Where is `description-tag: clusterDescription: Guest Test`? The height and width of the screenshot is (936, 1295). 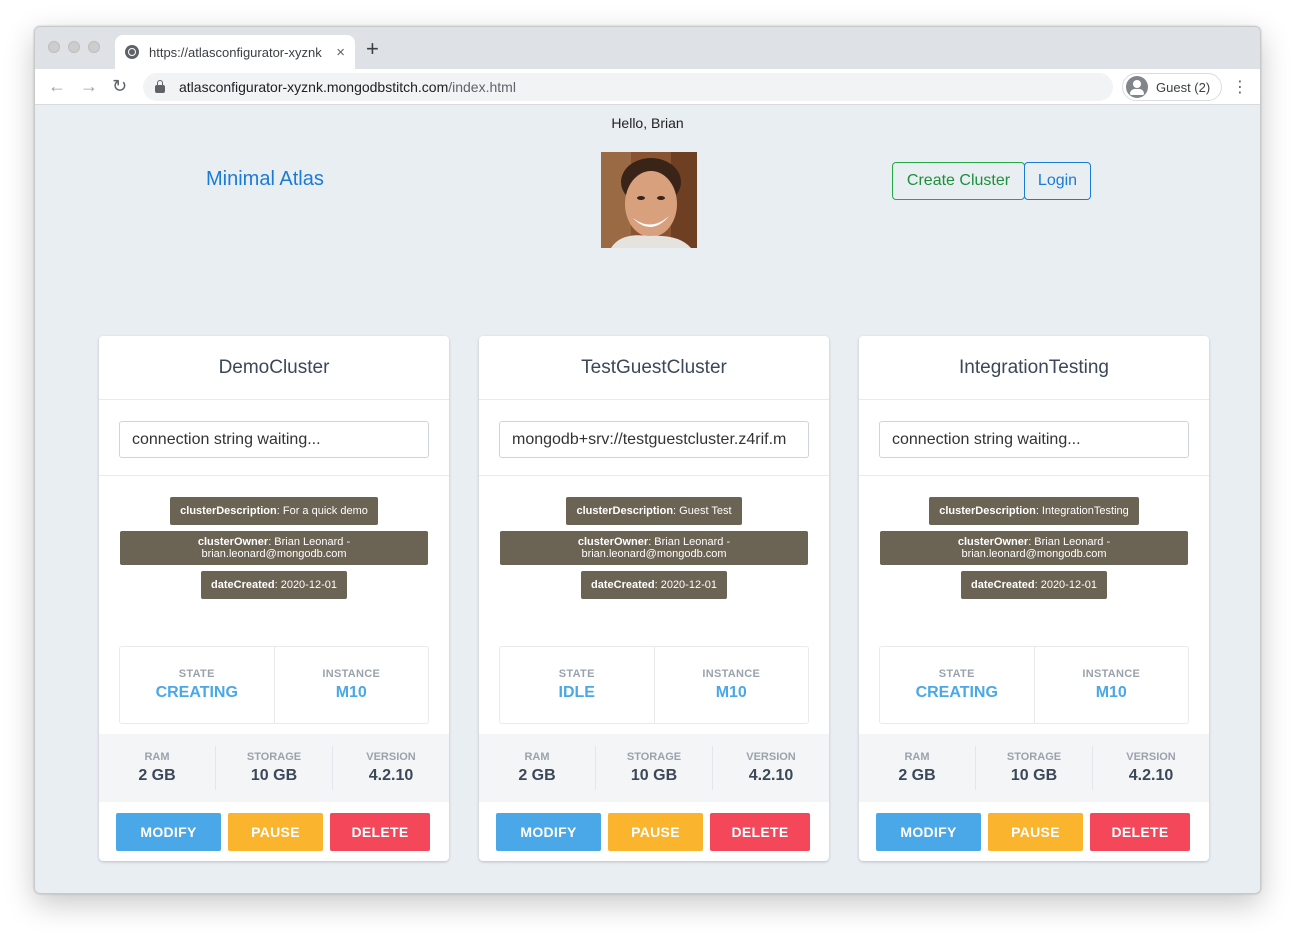 description-tag: clusterDescription: Guest Test is located at coordinates (654, 511).